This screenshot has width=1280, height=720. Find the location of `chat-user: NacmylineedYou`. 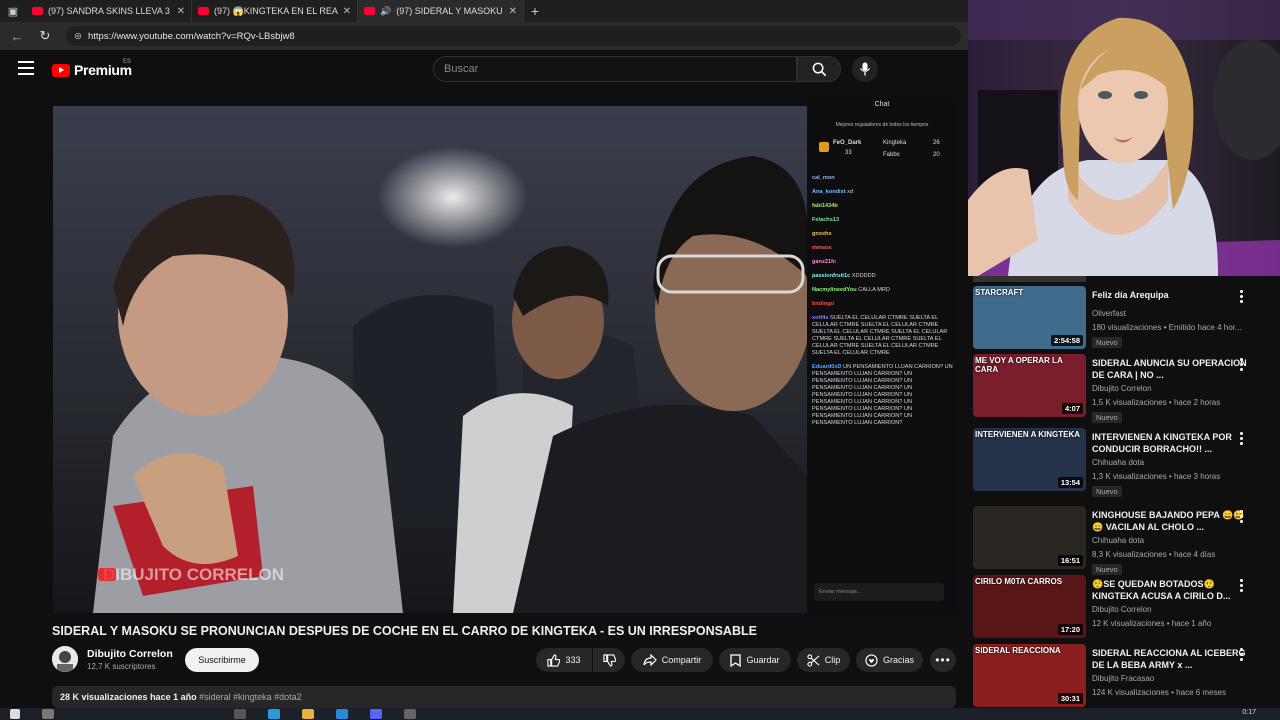

chat-user: NacmylineedYou is located at coordinates (834, 290).